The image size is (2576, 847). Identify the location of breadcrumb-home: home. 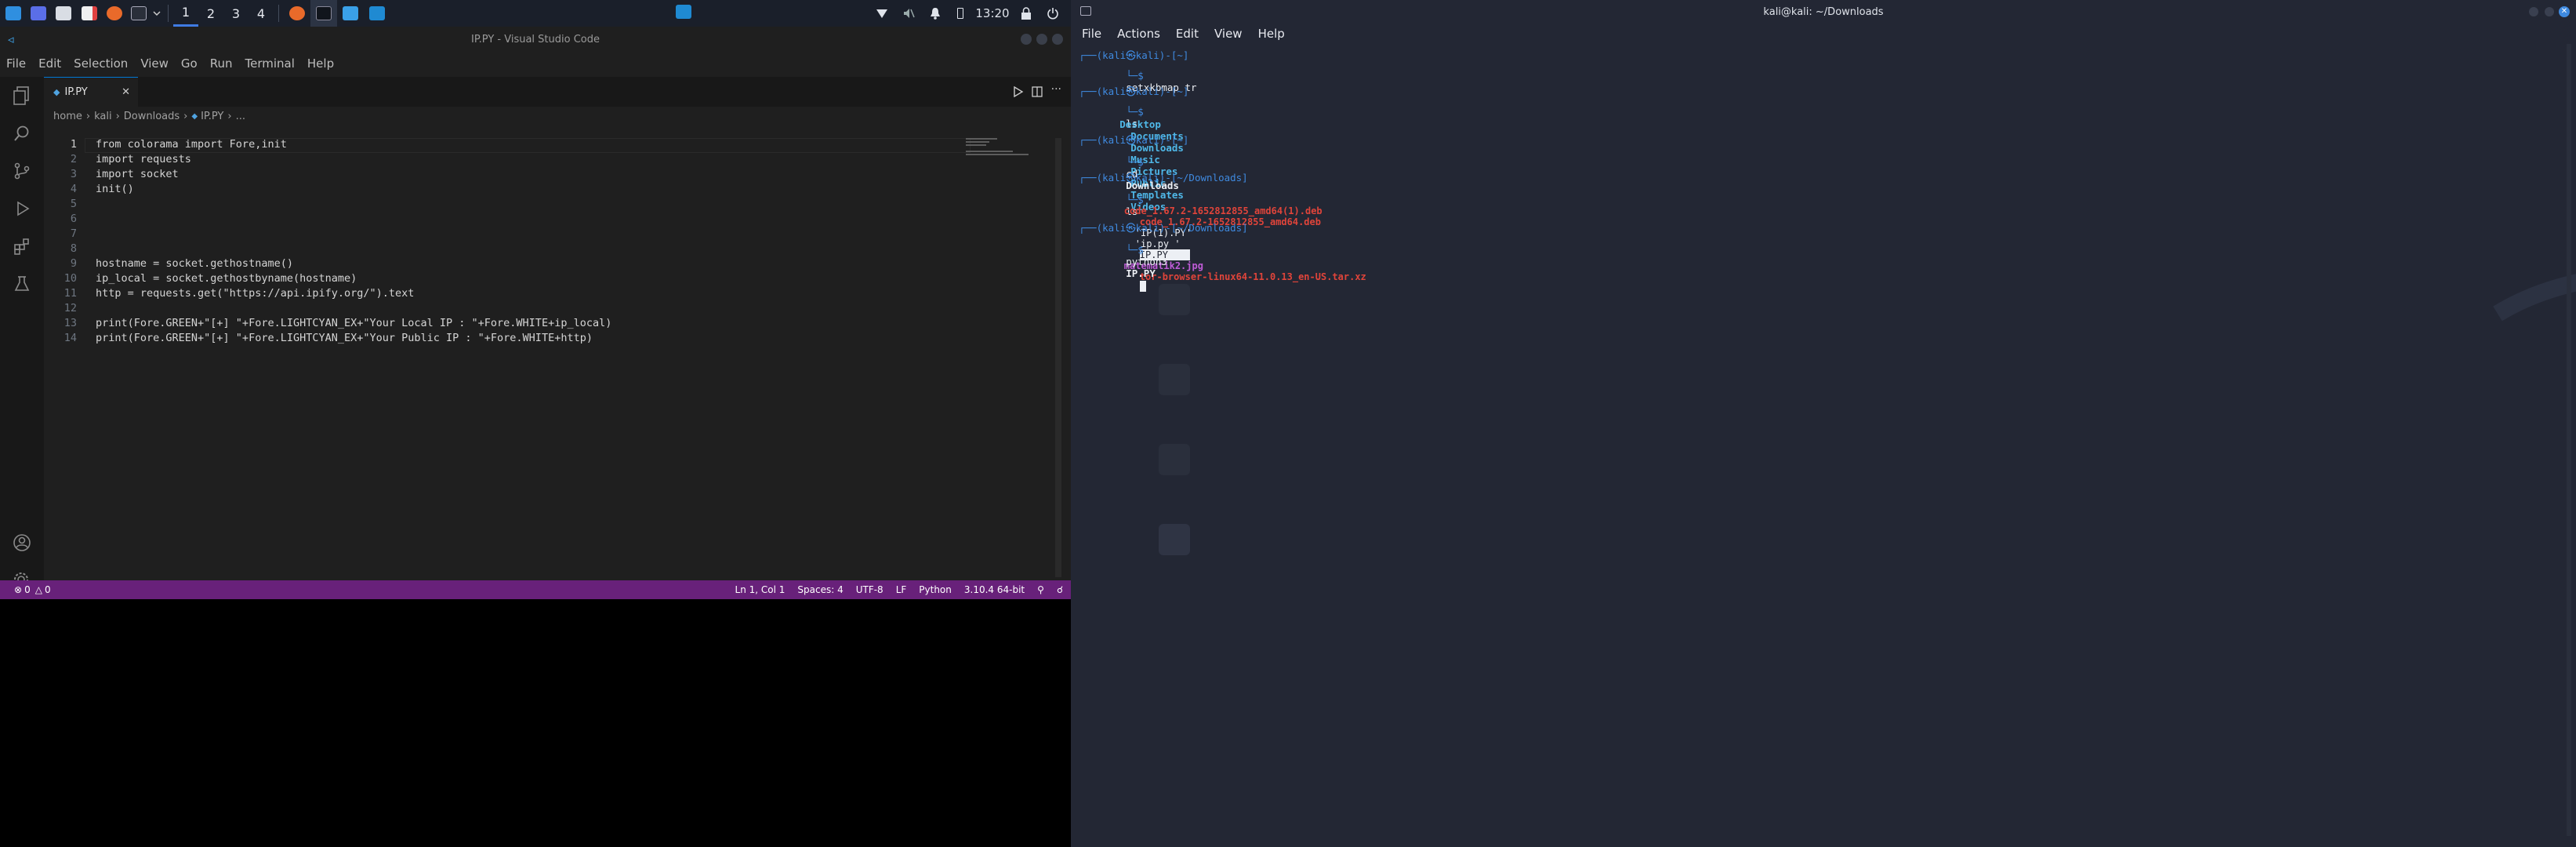
(68, 116).